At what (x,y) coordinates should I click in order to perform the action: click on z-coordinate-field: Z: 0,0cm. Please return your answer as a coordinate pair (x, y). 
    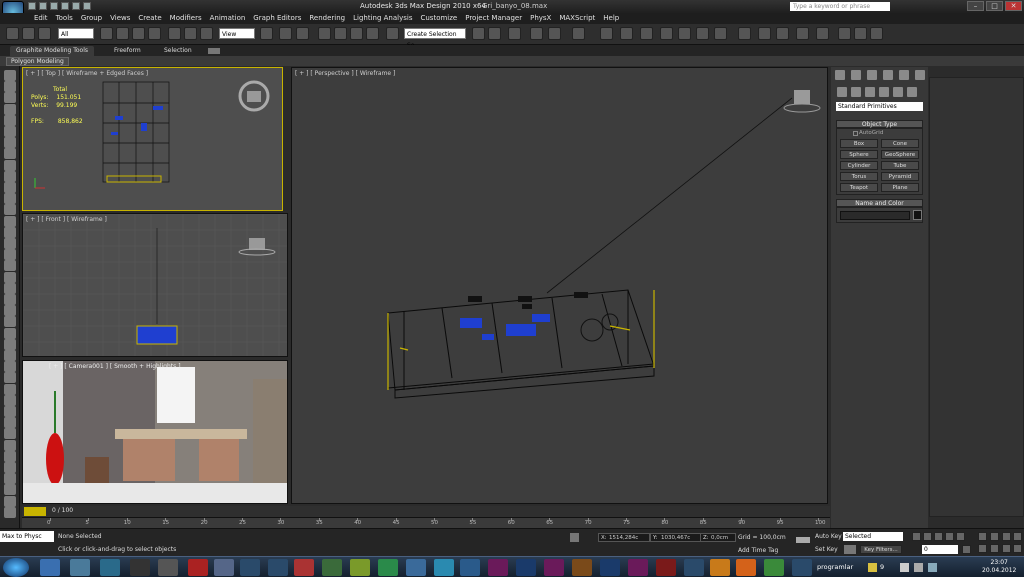
    Looking at the image, I should click on (718, 537).